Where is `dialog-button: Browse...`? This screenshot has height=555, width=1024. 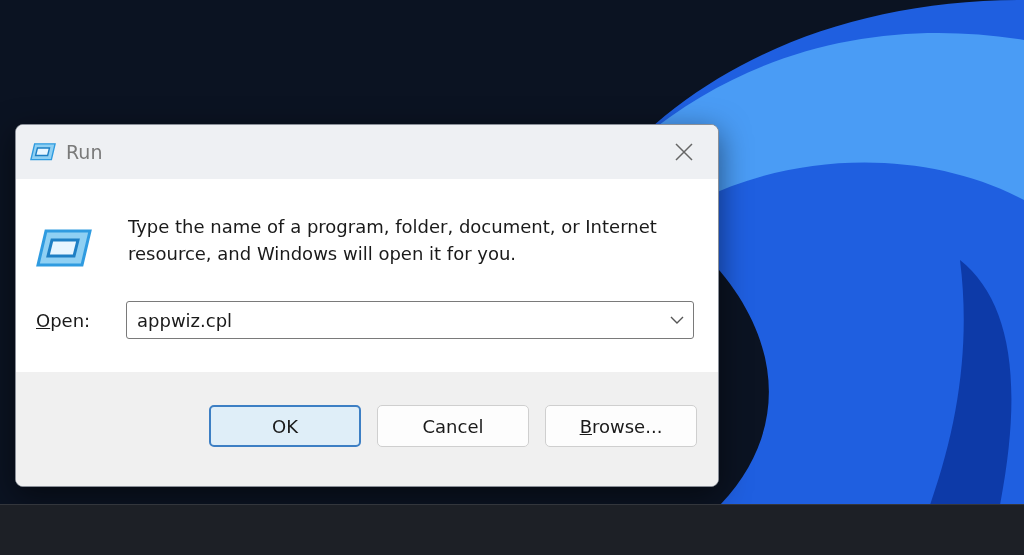 dialog-button: Browse... is located at coordinates (621, 426).